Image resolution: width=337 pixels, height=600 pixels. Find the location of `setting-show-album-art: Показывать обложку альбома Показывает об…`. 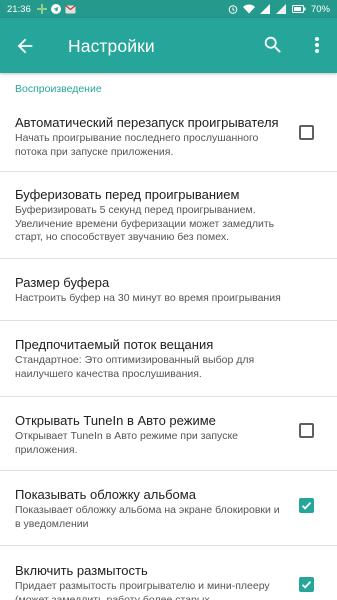

setting-show-album-art: Показывать обложку альбома Показывает об… is located at coordinates (168, 513).